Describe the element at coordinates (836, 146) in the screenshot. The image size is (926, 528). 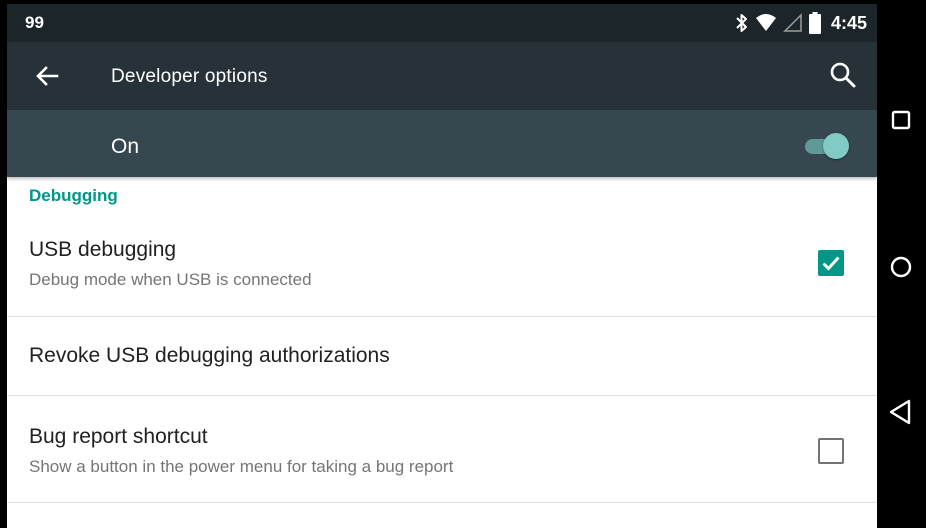
I see `toggle-thumb` at that location.